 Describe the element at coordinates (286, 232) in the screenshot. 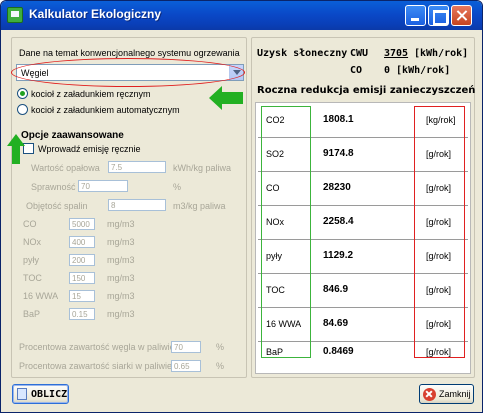

I see `highlight-green-box` at that location.